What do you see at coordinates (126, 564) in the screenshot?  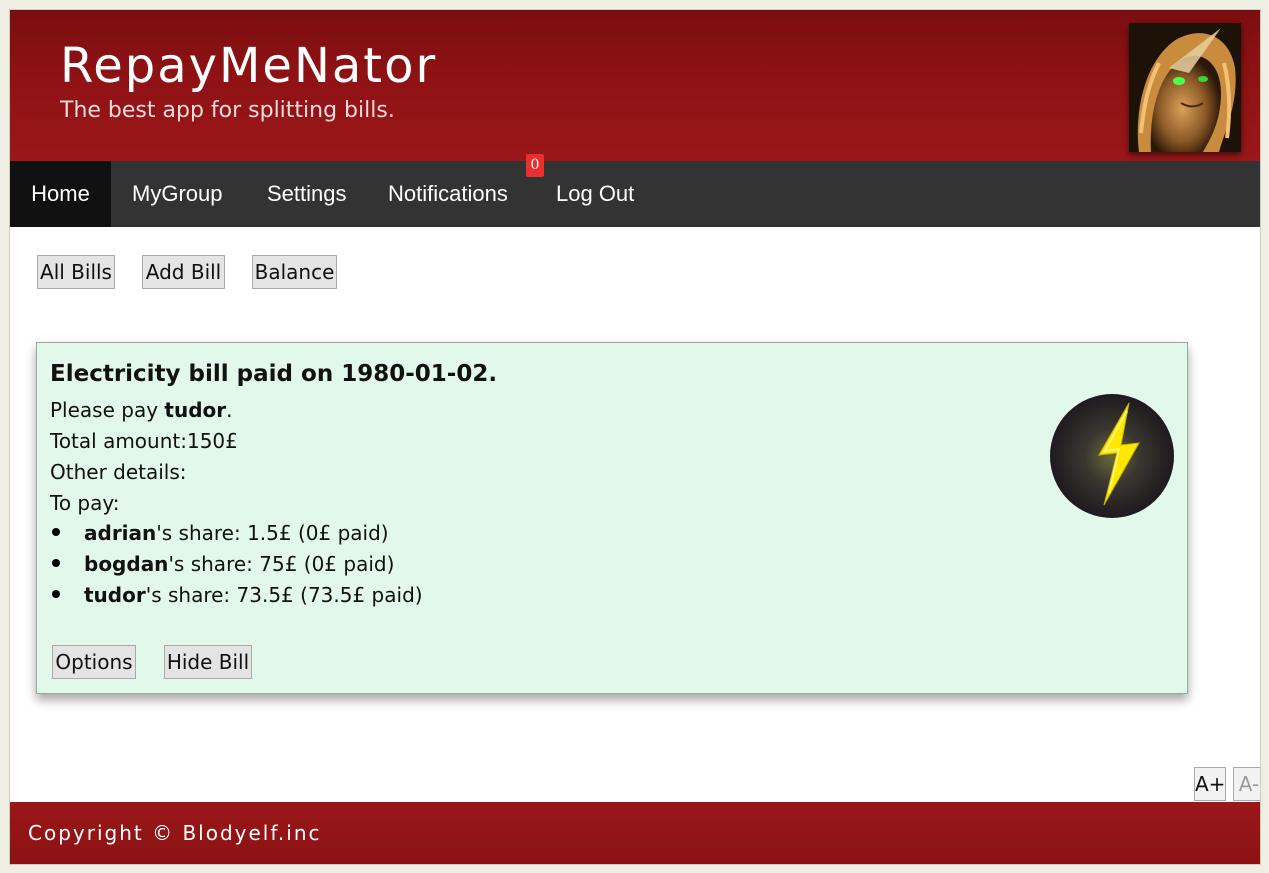 I see `share-person: bogdan` at bounding box center [126, 564].